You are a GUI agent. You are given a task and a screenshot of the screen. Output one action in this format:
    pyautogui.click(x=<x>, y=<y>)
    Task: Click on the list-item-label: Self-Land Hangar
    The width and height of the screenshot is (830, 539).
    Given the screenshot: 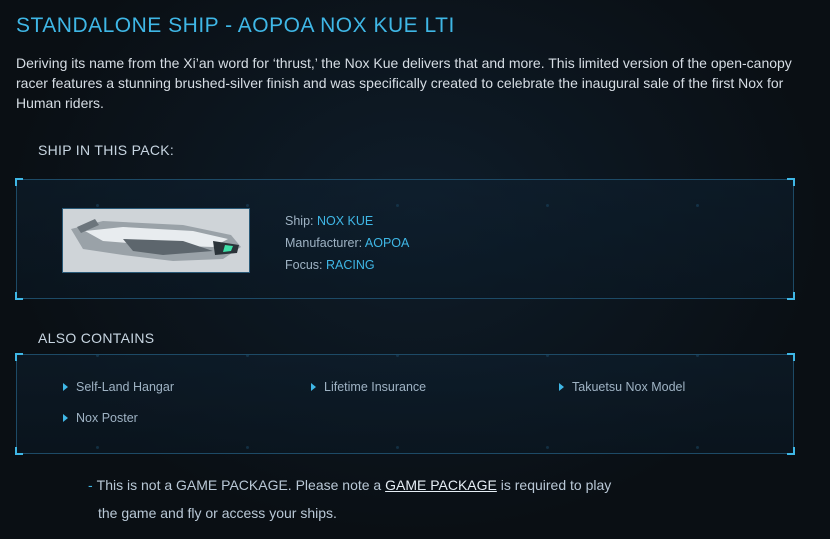 What is the action you would take?
    pyautogui.click(x=125, y=387)
    